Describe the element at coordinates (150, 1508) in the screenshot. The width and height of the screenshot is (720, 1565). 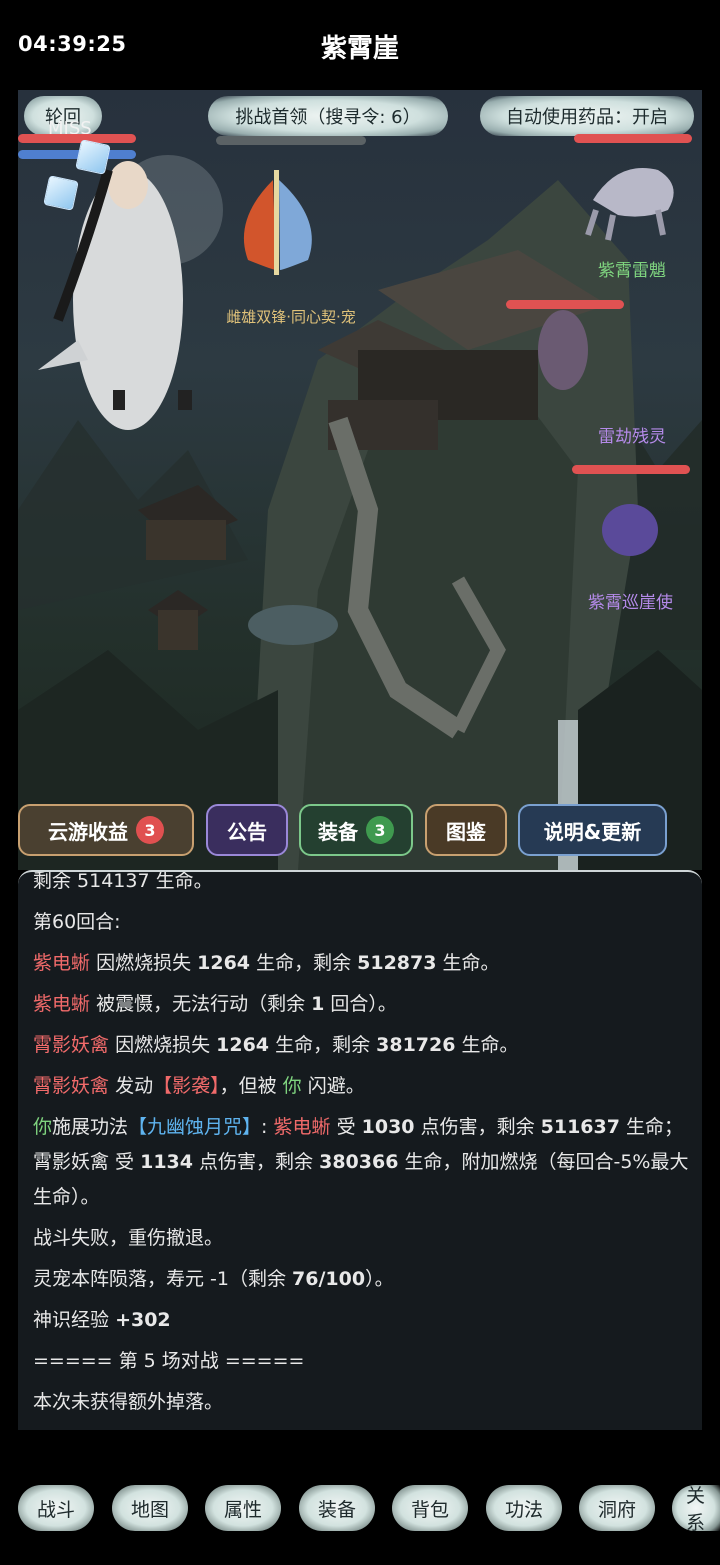
I see `nav-map: 地图` at that location.